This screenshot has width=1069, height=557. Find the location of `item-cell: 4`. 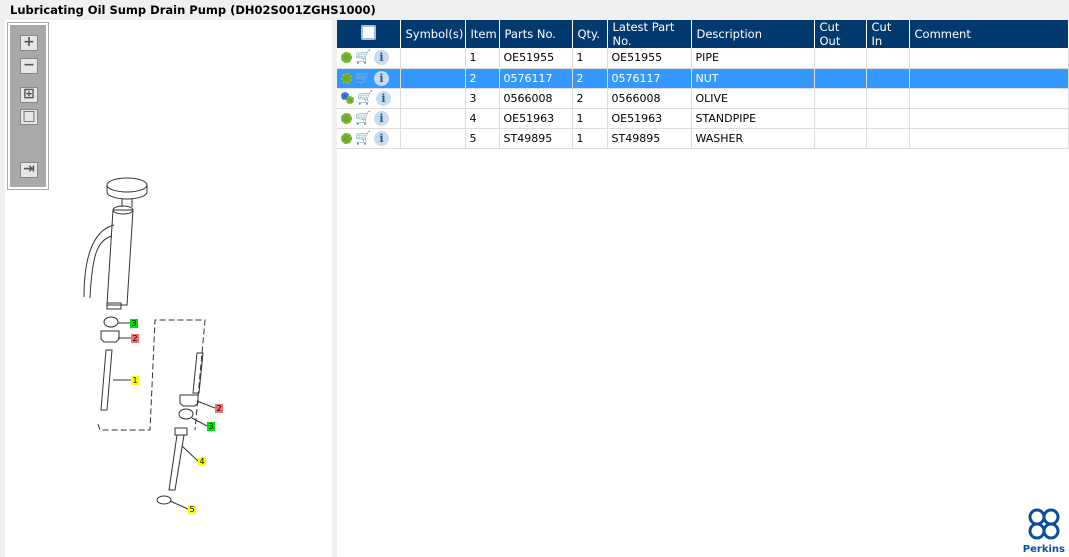

item-cell: 4 is located at coordinates (482, 118).